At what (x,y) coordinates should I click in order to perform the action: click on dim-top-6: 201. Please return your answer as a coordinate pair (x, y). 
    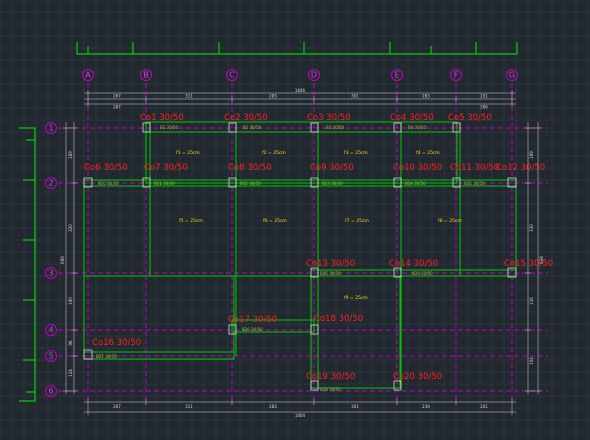
    Looking at the image, I should click on (484, 96).